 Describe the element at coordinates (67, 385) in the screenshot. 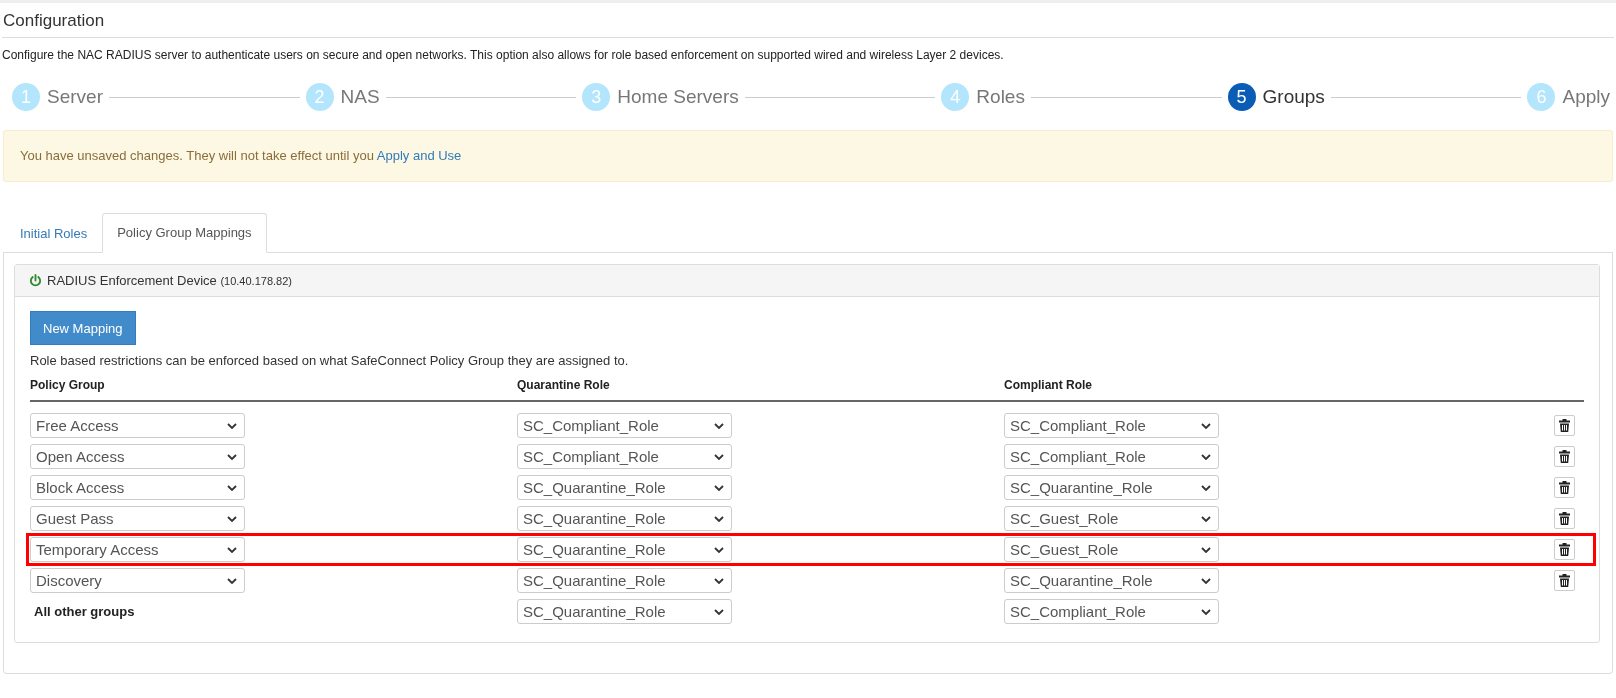

I see `column-header: Policy Group` at that location.